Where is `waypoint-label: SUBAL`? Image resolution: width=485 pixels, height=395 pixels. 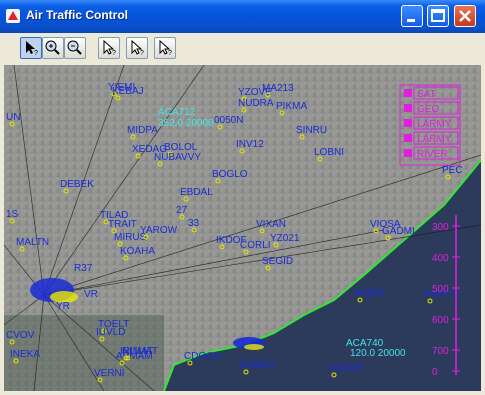
waypoint-label: SUBAL is located at coordinates (370, 293).